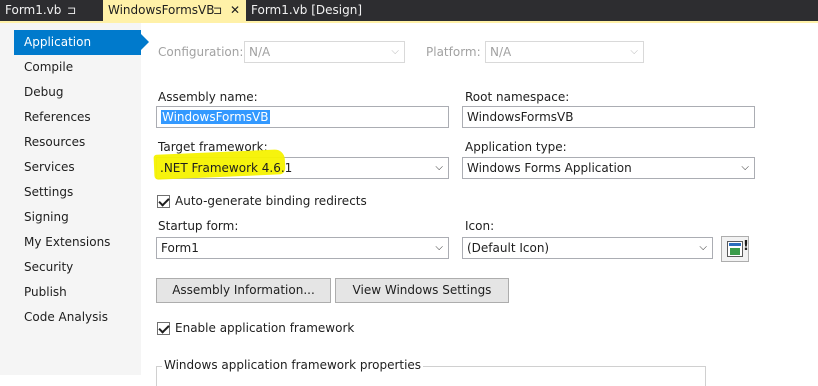 The image size is (818, 386). What do you see at coordinates (235, 10) in the screenshot?
I see `close-icon: ✕` at bounding box center [235, 10].